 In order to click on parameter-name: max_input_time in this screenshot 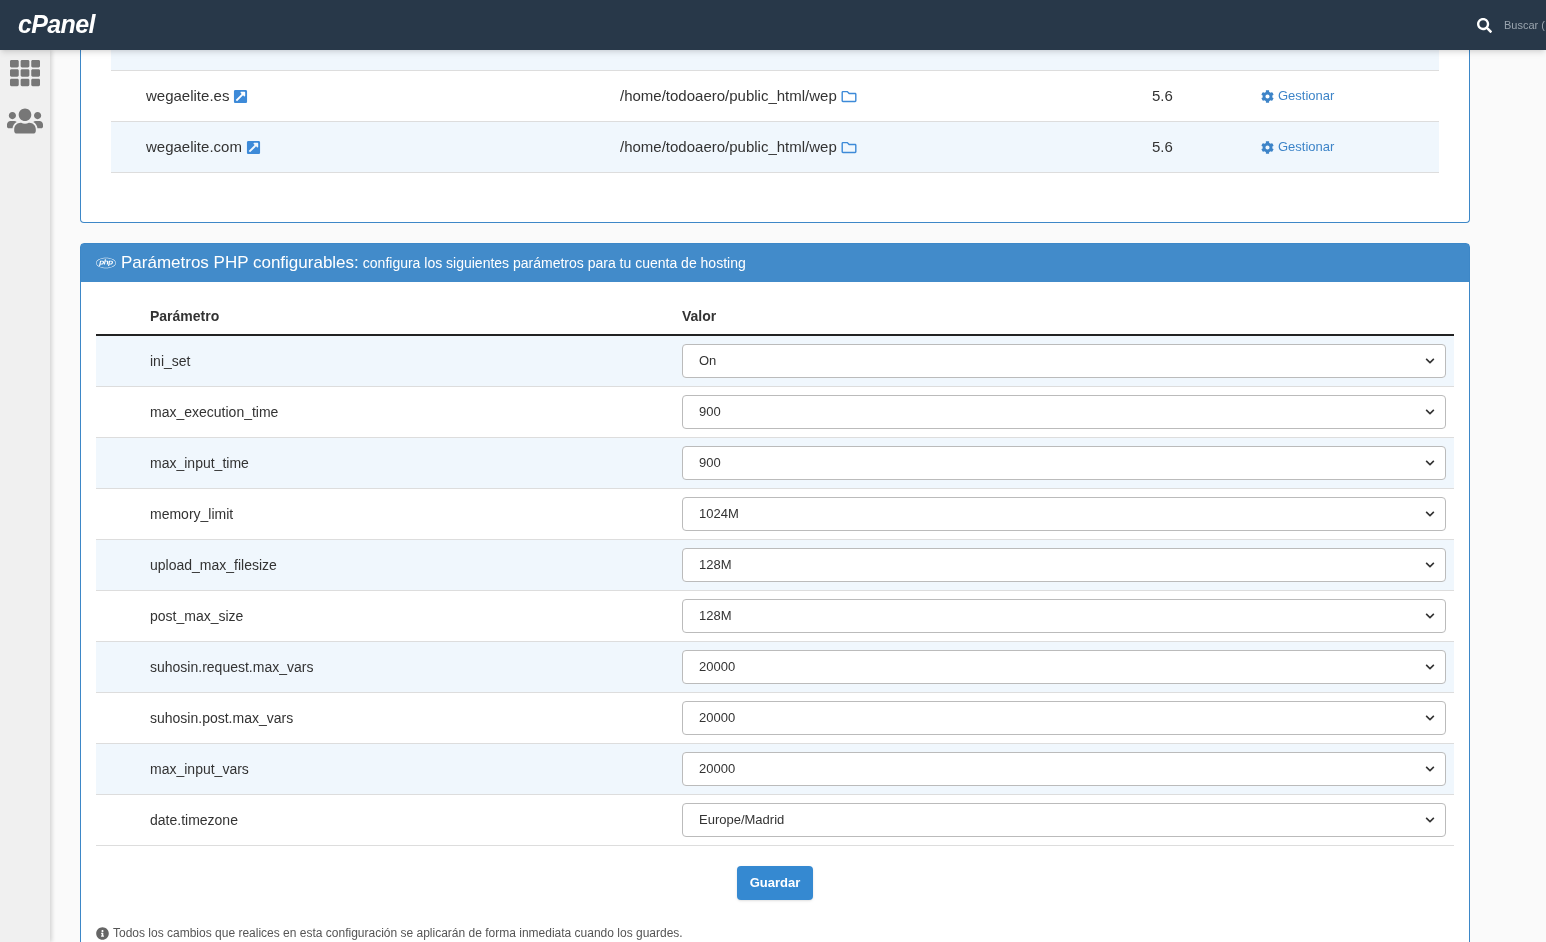, I will do `click(199, 463)`.